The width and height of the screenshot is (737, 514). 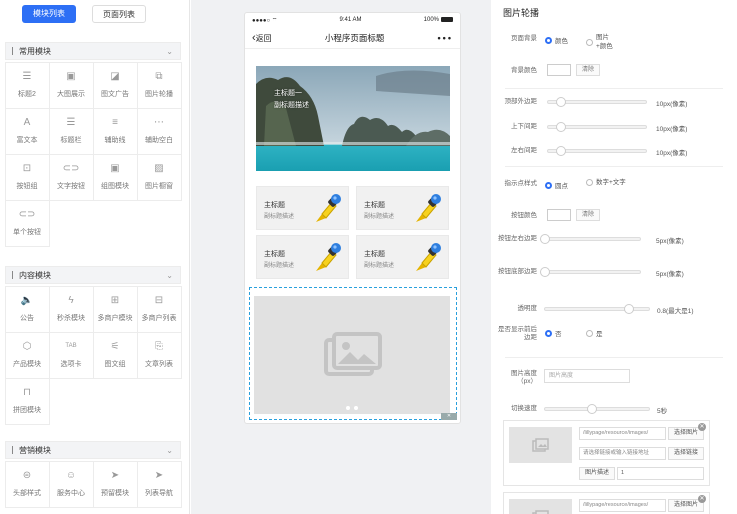 I want to click on section-header-common: 常用模块 ⌄, so click(x=93, y=51).